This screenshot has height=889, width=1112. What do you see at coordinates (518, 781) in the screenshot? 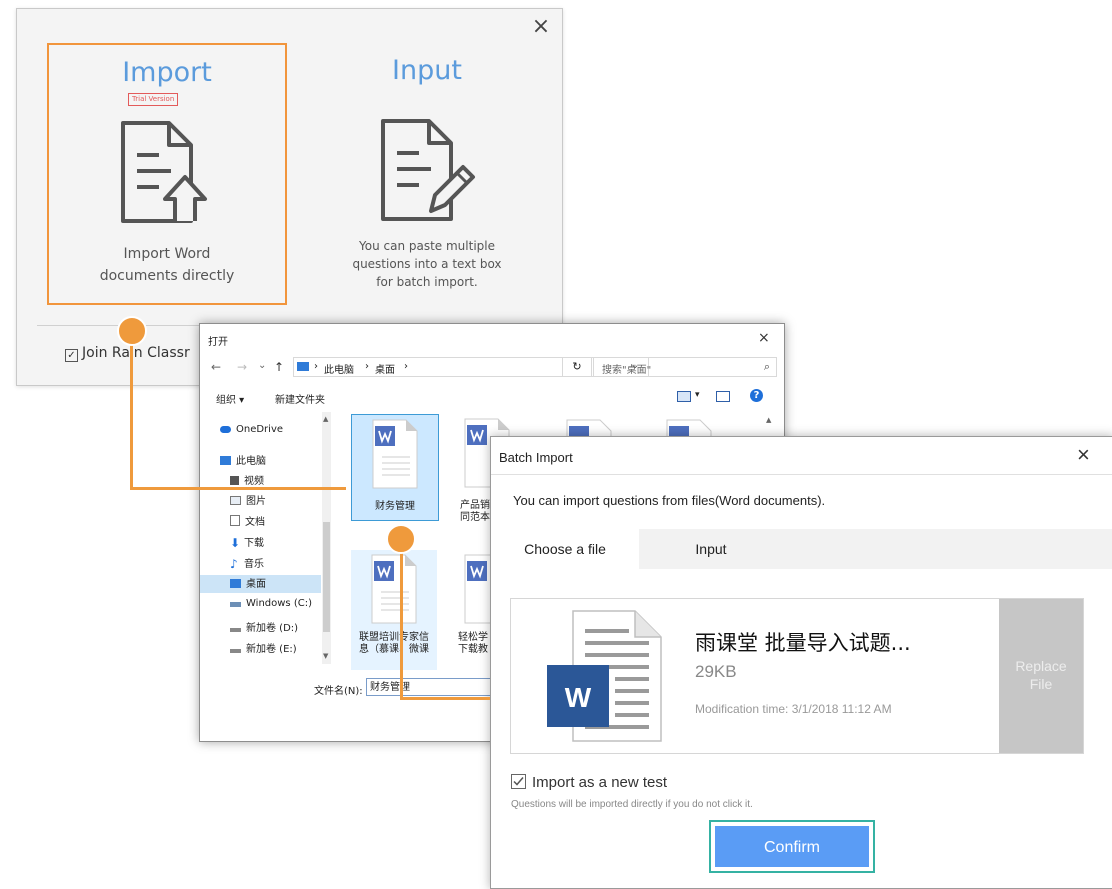
I see `checkbox-checked-icon` at bounding box center [518, 781].